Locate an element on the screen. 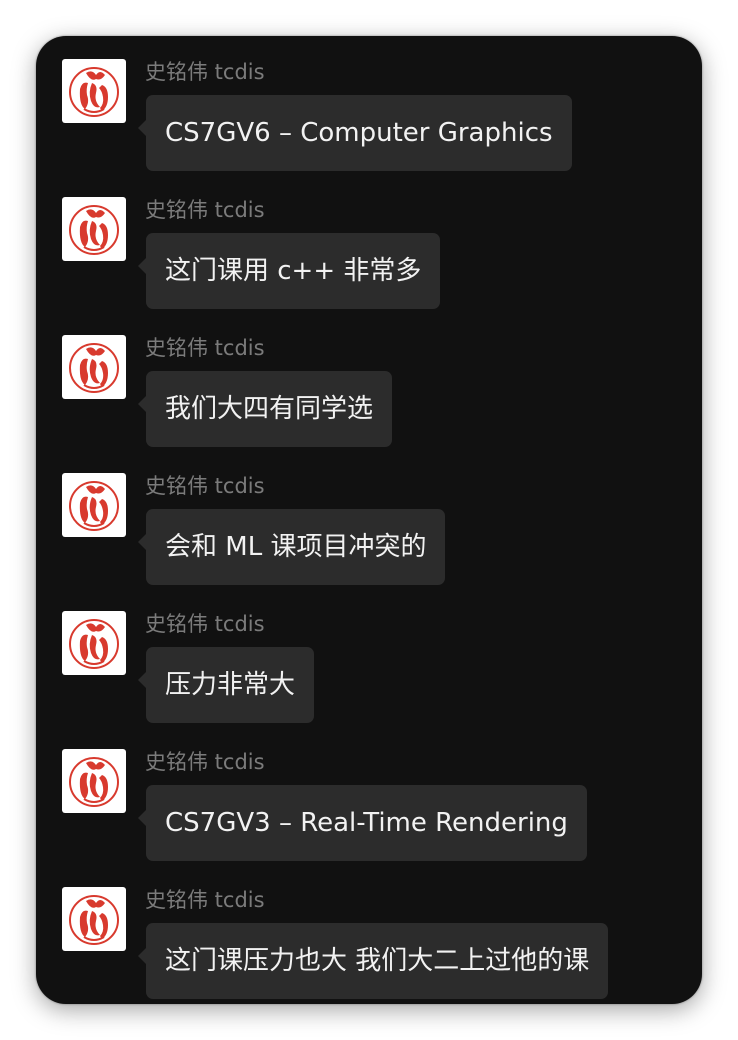 The image size is (738, 1040). message-bubble: 这门课用 c++ 非常多 is located at coordinates (289, 271).